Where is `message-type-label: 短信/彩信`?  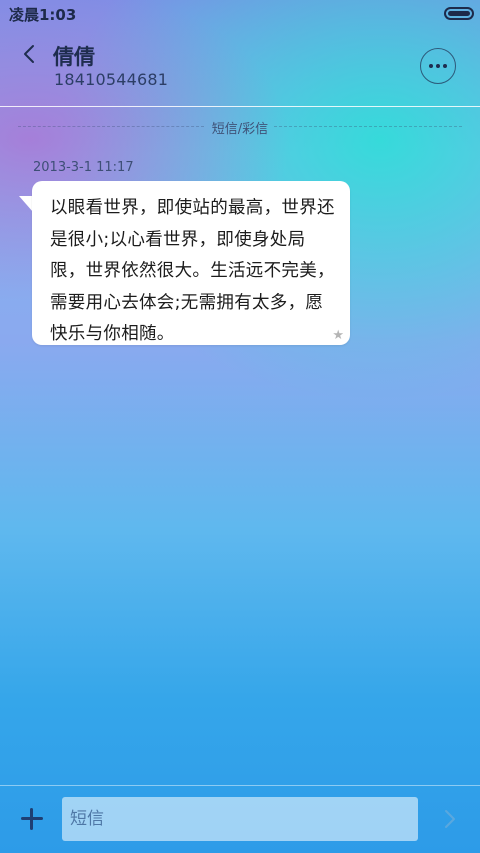 message-type-label: 短信/彩信 is located at coordinates (240, 129).